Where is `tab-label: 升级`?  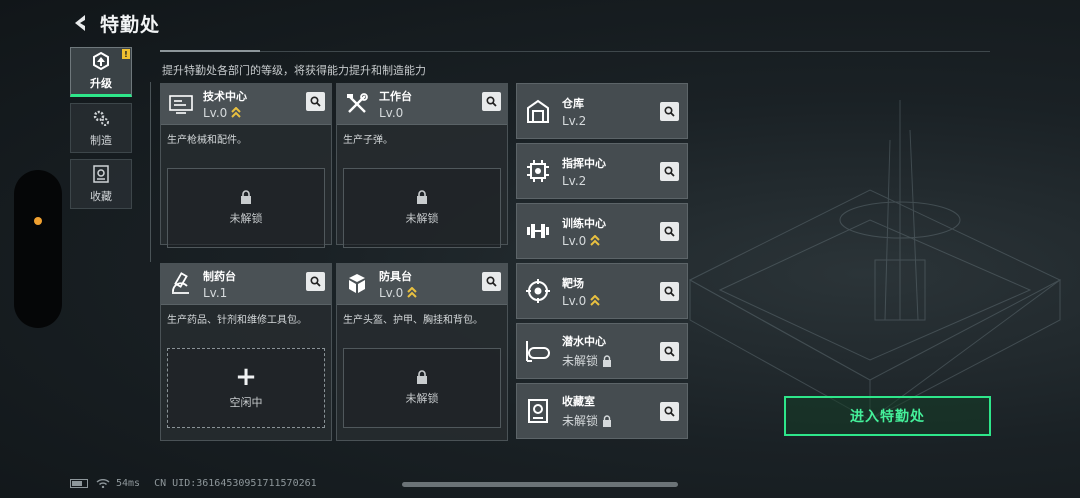 tab-label: 升级 is located at coordinates (101, 83).